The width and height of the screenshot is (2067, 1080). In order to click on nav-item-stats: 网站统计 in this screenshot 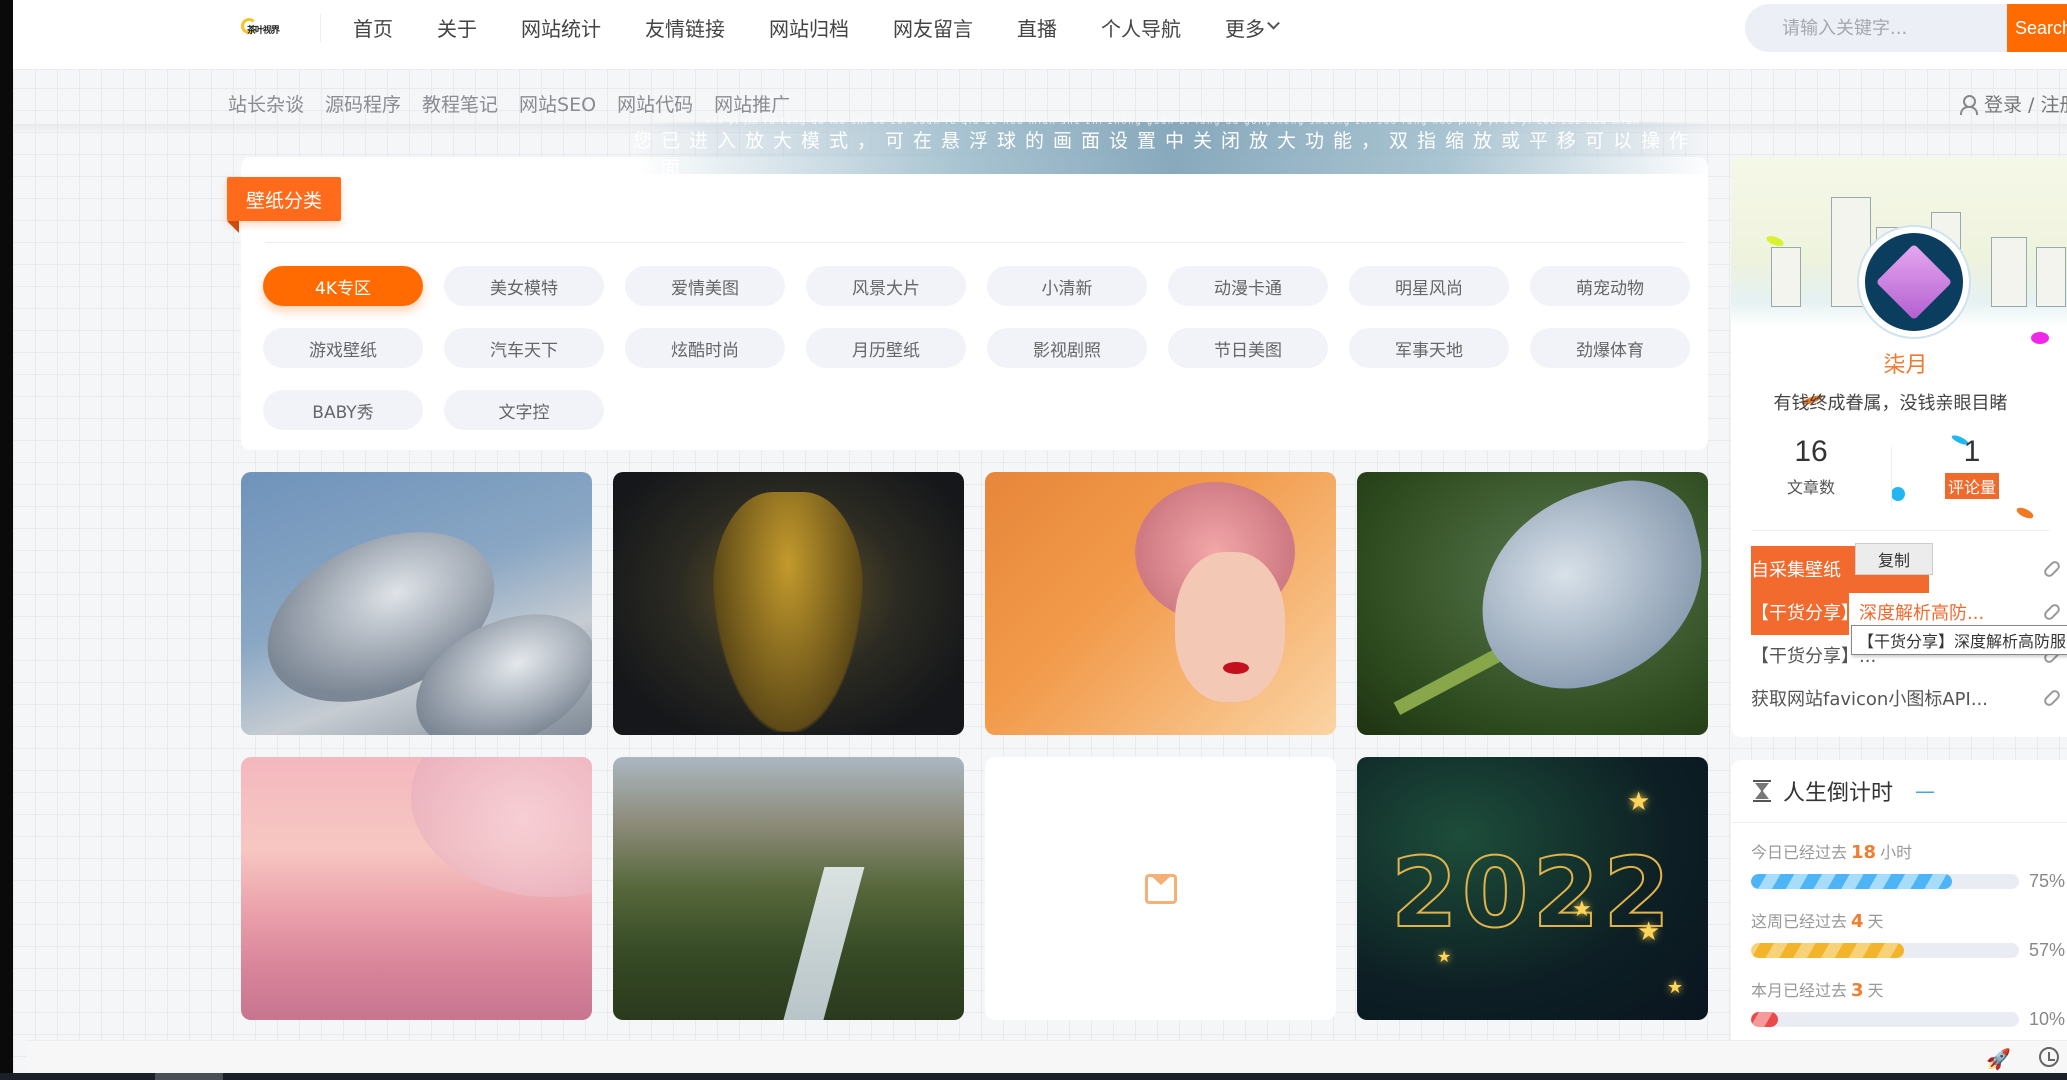, I will do `click(561, 27)`.